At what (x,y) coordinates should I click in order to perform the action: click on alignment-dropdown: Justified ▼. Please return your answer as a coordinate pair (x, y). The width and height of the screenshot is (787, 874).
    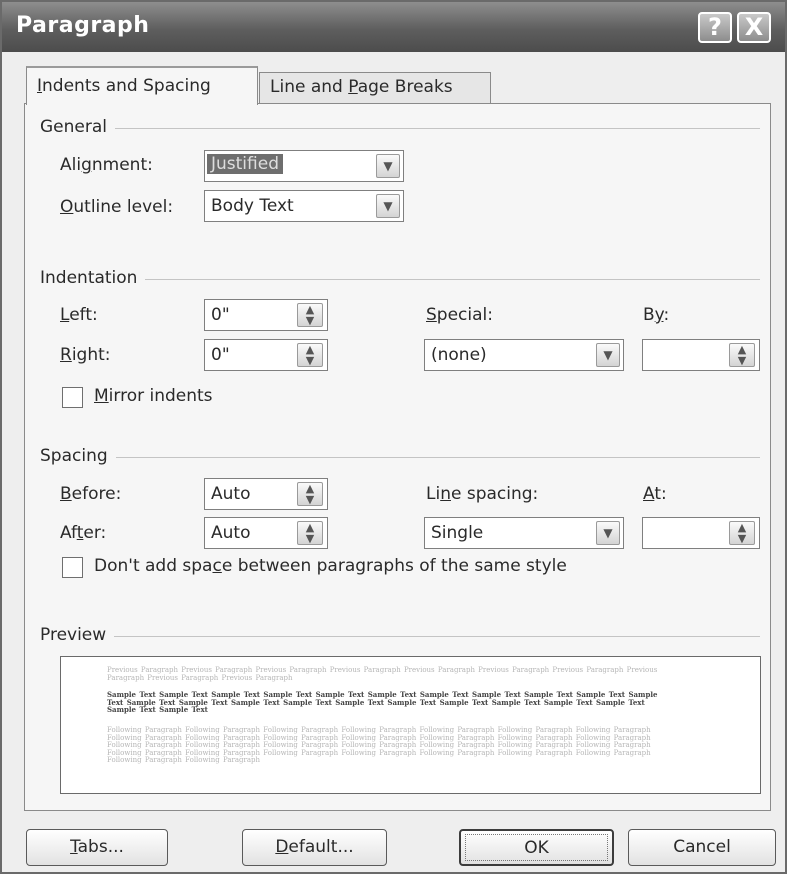
    Looking at the image, I should click on (304, 166).